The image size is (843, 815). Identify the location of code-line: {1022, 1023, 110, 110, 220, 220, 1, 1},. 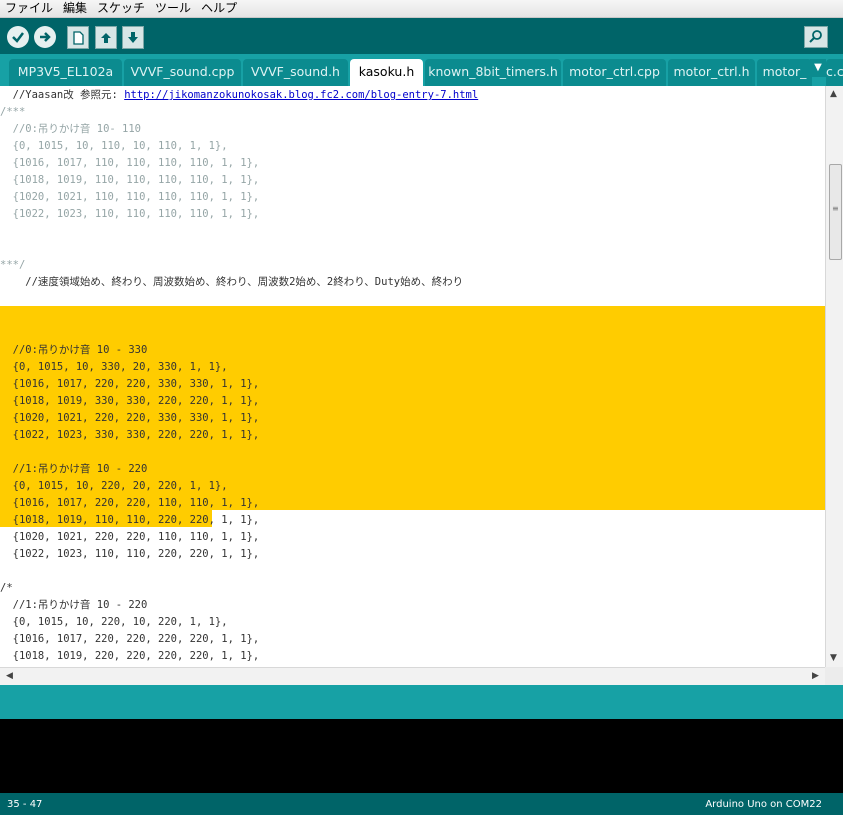
(130, 554).